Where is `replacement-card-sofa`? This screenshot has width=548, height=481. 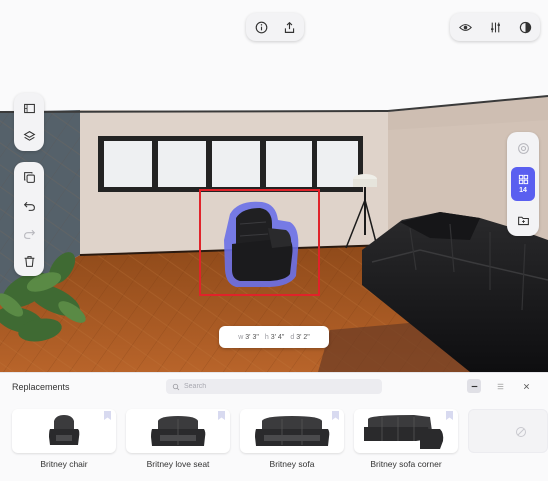
replacement-card-sofa is located at coordinates (292, 431).